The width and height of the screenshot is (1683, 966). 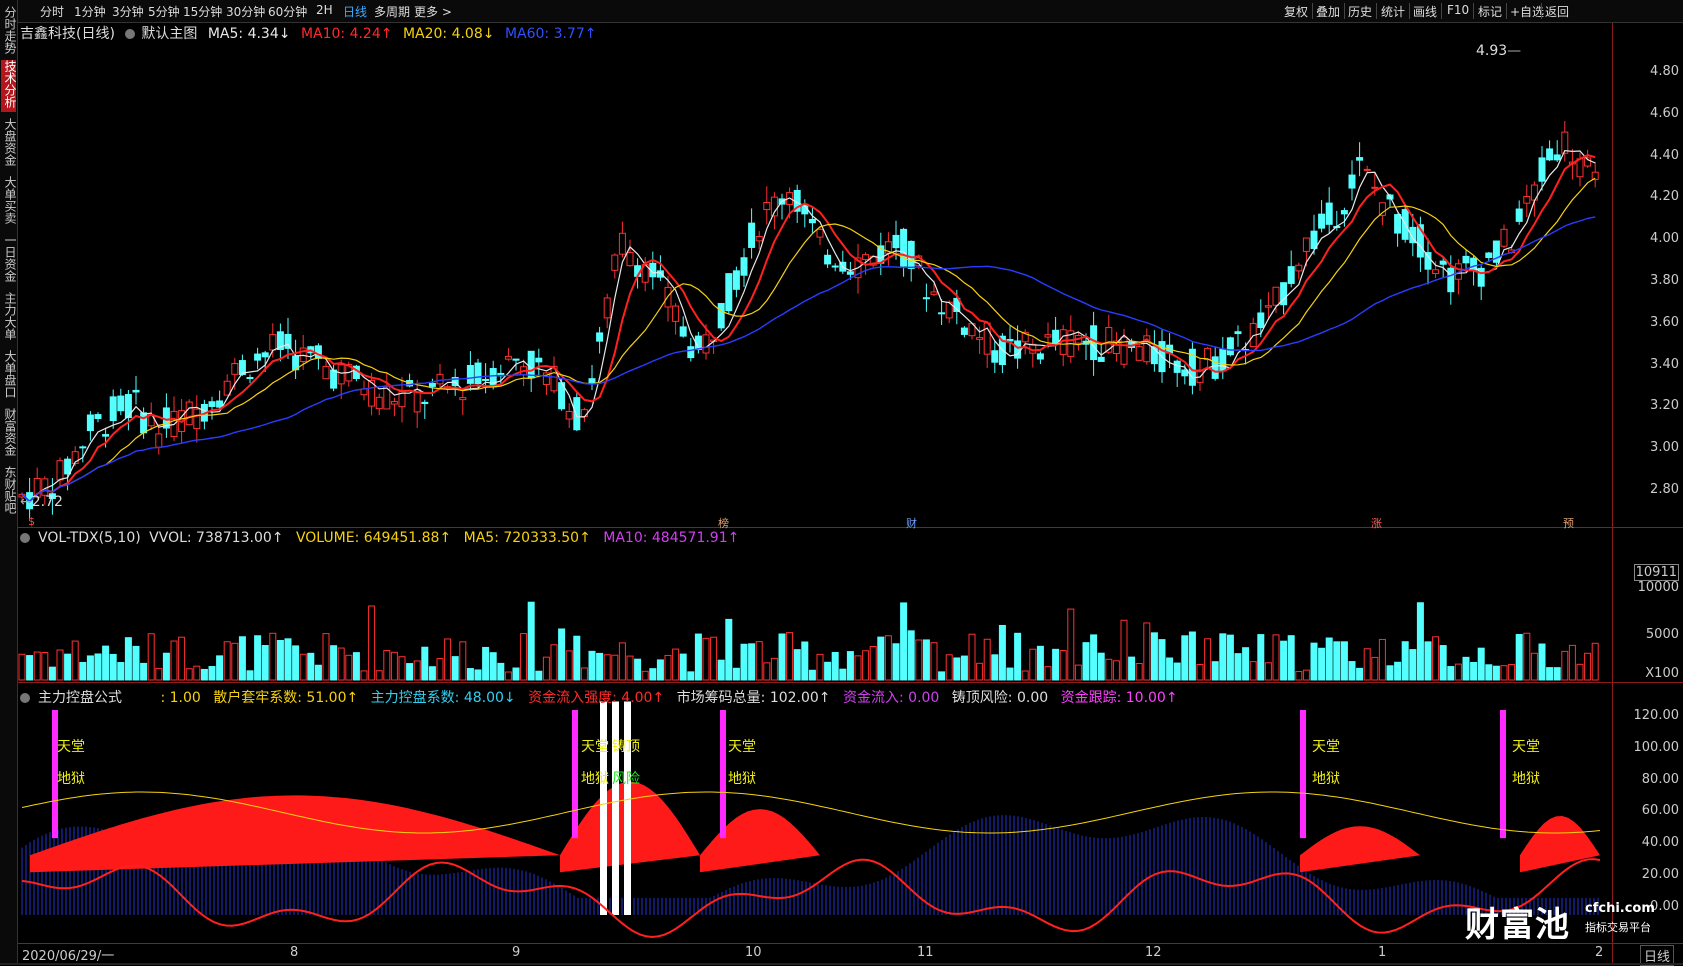 What do you see at coordinates (753, 698) in the screenshot?
I see `ind-param: 市场筹码总量: 102.00↑` at bounding box center [753, 698].